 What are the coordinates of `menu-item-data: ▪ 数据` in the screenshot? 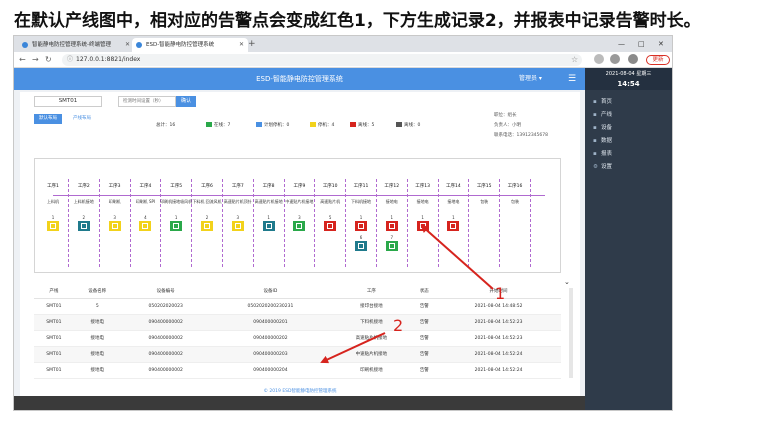 It's located at (628, 141).